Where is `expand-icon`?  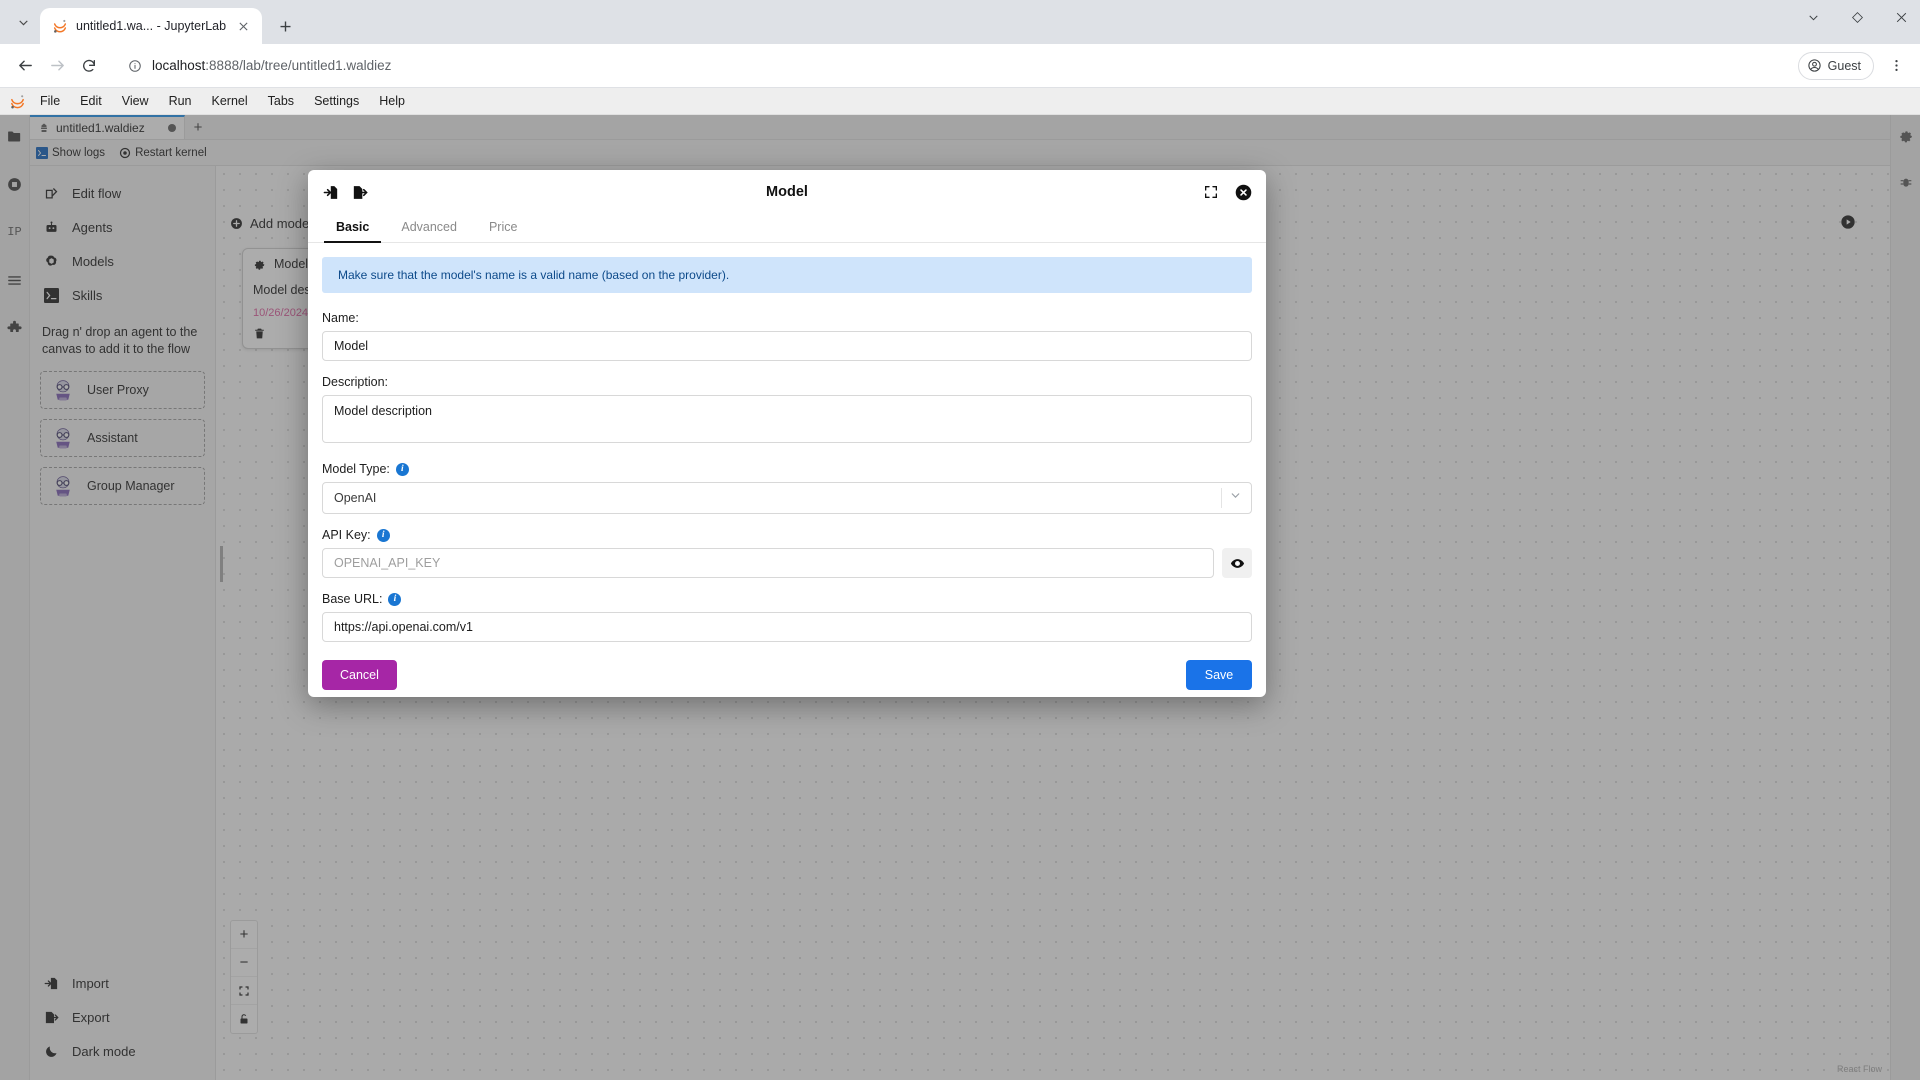 expand-icon is located at coordinates (1211, 192).